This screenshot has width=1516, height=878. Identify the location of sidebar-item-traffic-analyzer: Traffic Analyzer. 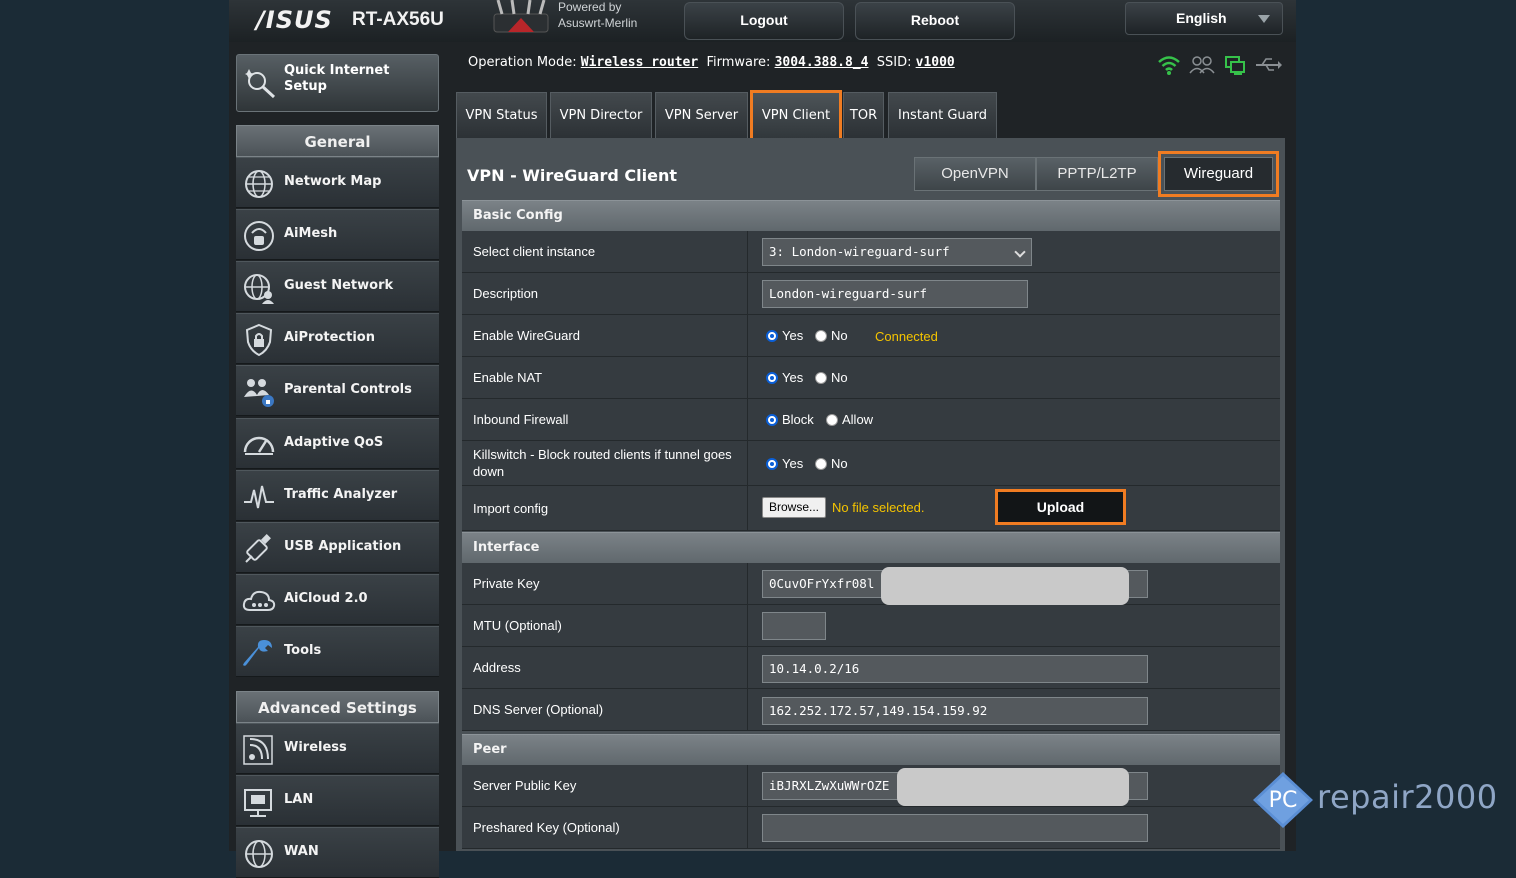
(337, 495).